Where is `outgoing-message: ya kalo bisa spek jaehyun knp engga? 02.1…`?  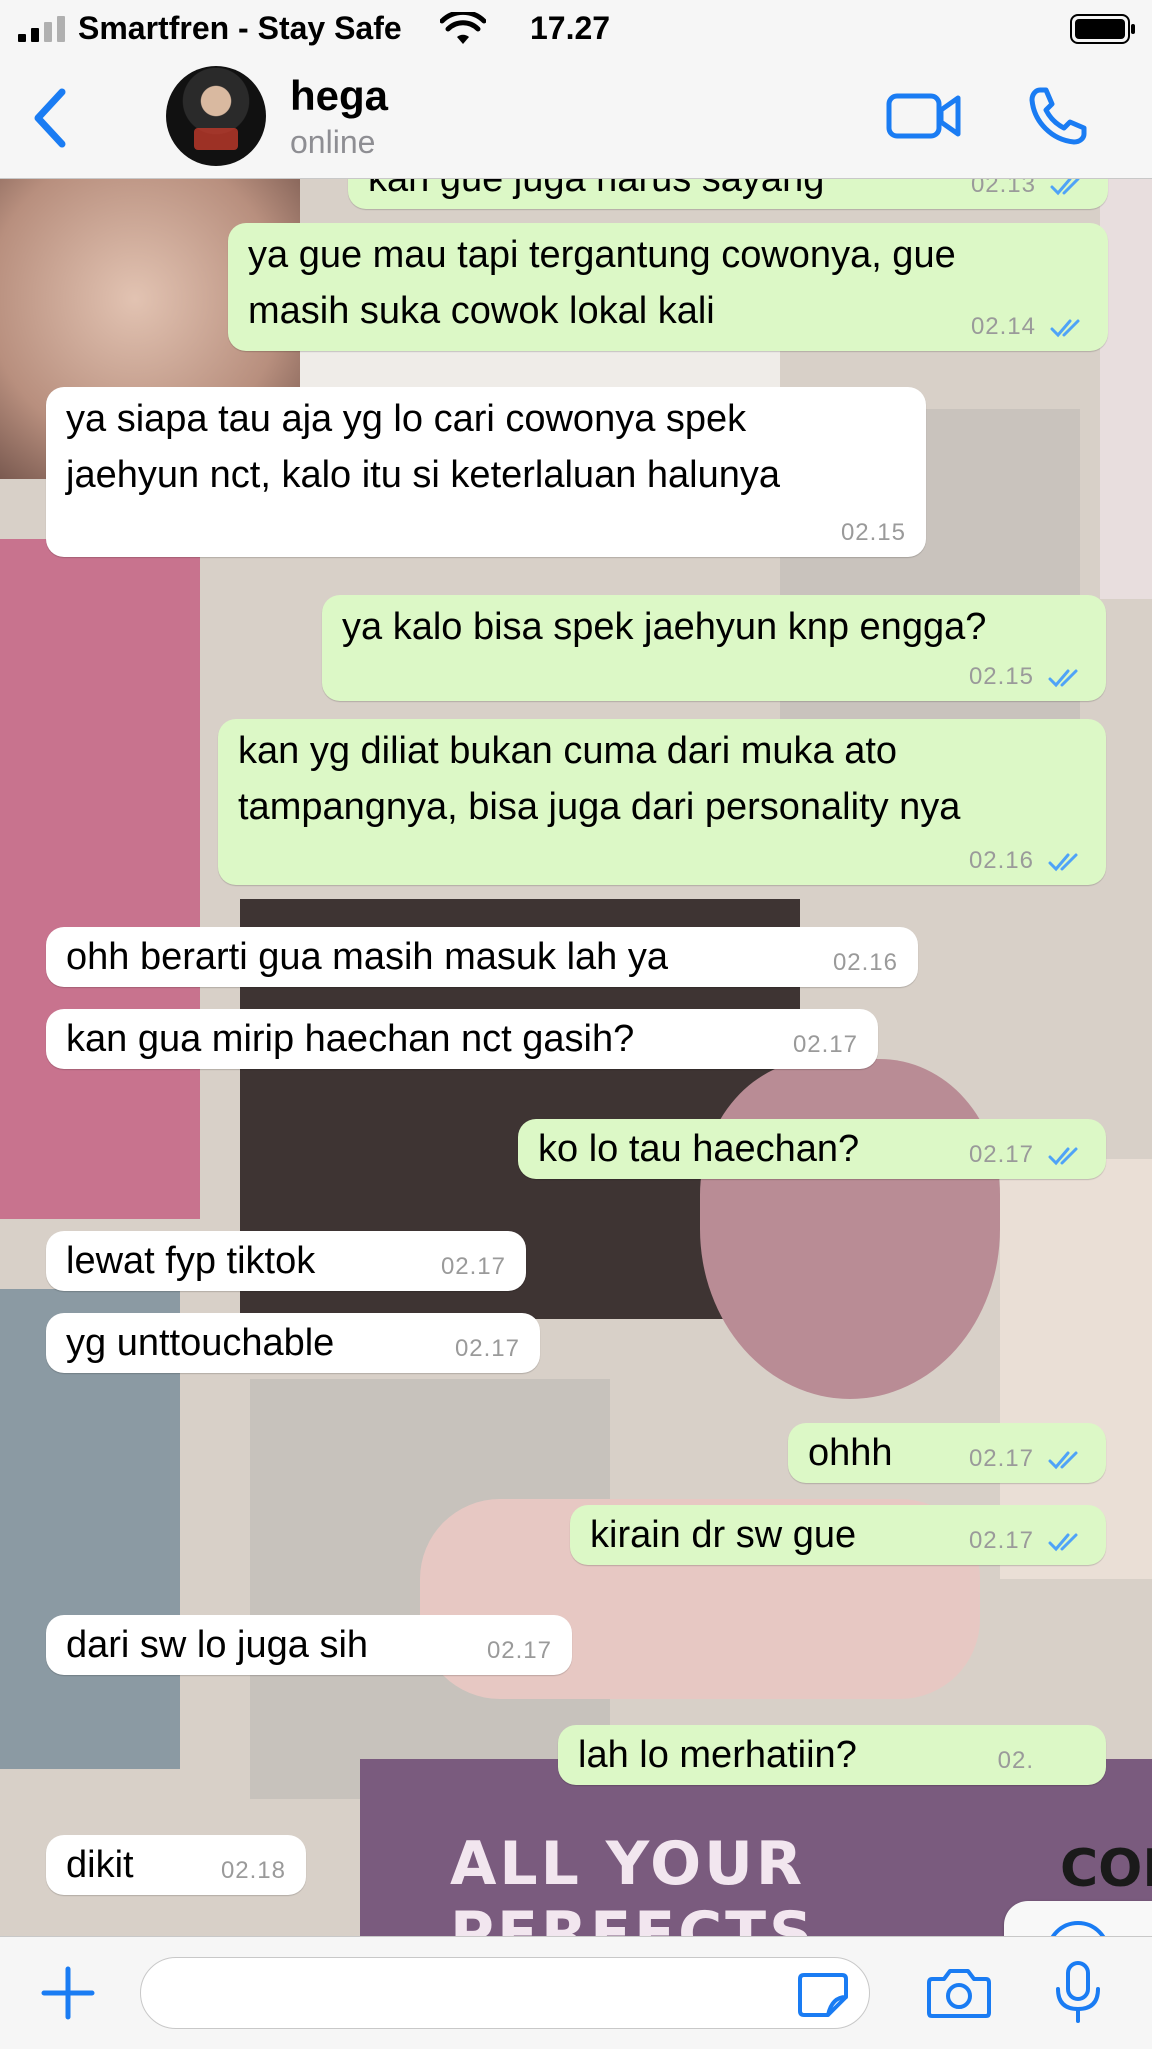 outgoing-message: ya kalo bisa spek jaehyun knp engga? 02.1… is located at coordinates (714, 648).